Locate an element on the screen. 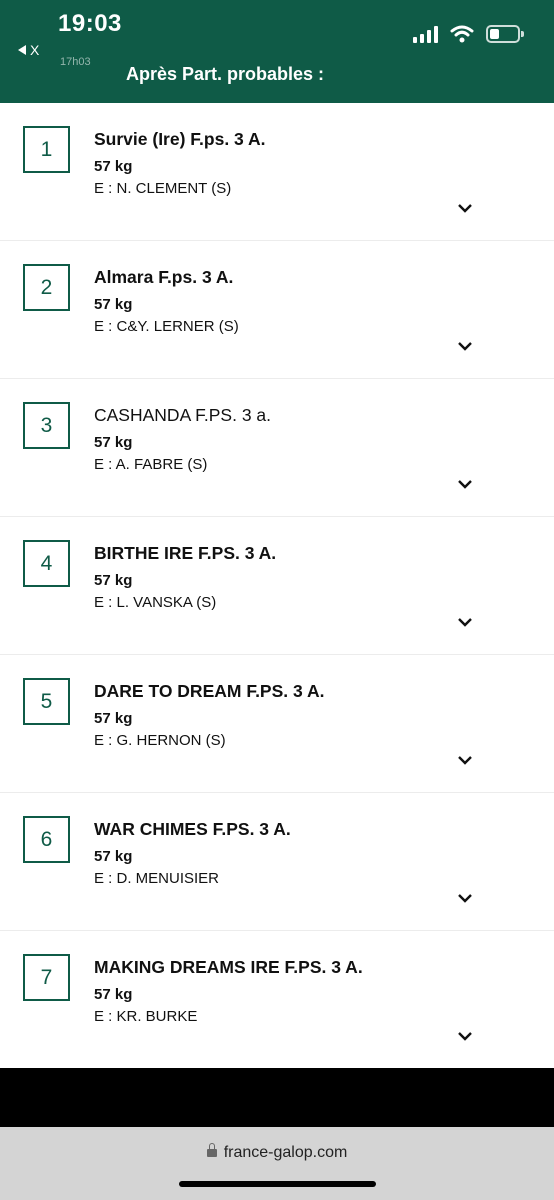  runner-number: 6 is located at coordinates (46, 839).